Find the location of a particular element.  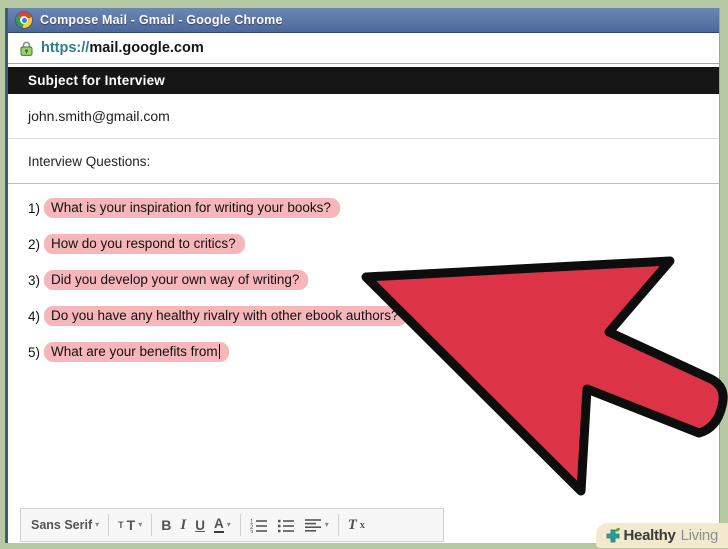

align-button: ▾ is located at coordinates (316, 525).